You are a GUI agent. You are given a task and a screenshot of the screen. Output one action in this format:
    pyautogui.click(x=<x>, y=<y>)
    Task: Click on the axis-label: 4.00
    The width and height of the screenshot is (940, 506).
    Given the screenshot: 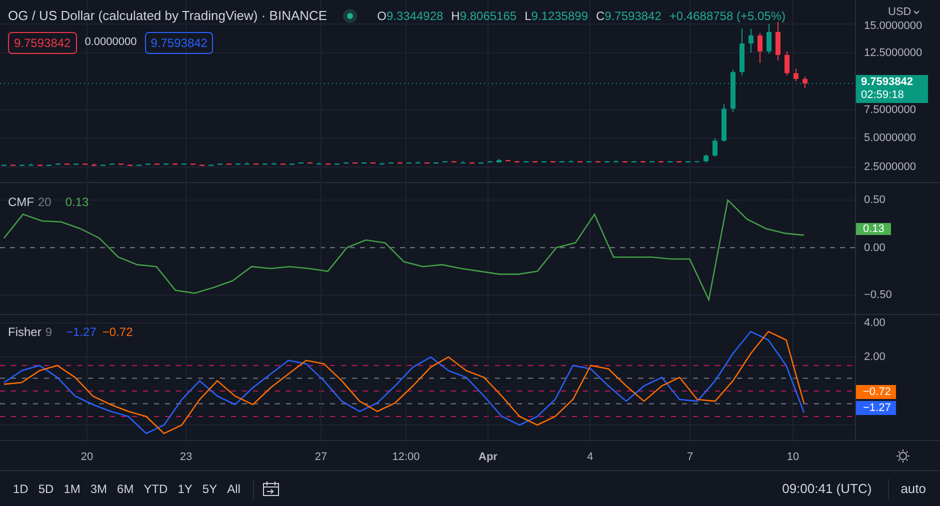 What is the action you would take?
    pyautogui.click(x=875, y=322)
    